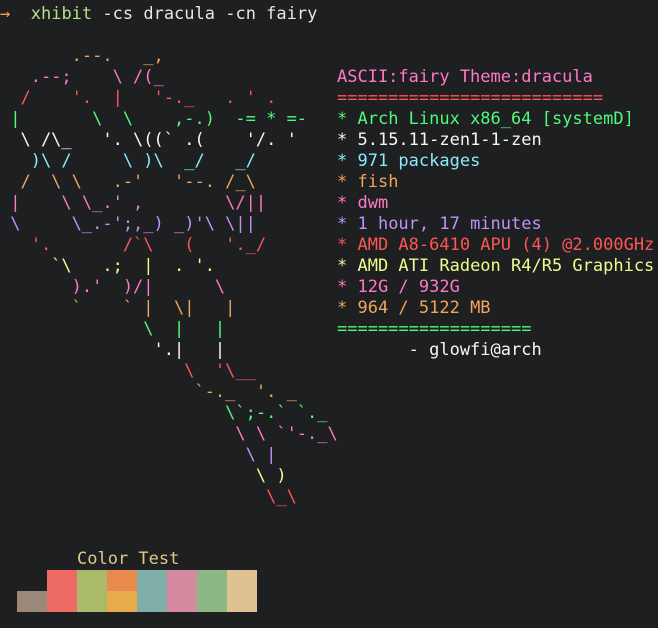  What do you see at coordinates (143, 476) in the screenshot?
I see `ascii-art-line: \ )` at bounding box center [143, 476].